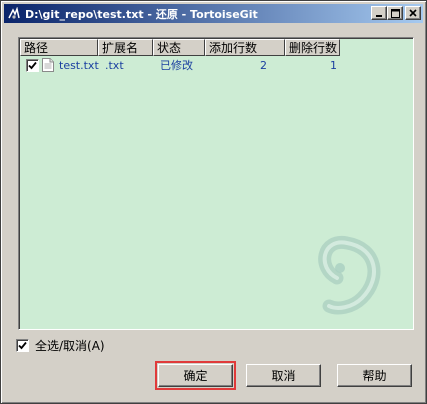 Image resolution: width=427 pixels, height=404 pixels. What do you see at coordinates (245, 47) in the screenshot?
I see `column-header-lines-added: 添加行数` at bounding box center [245, 47].